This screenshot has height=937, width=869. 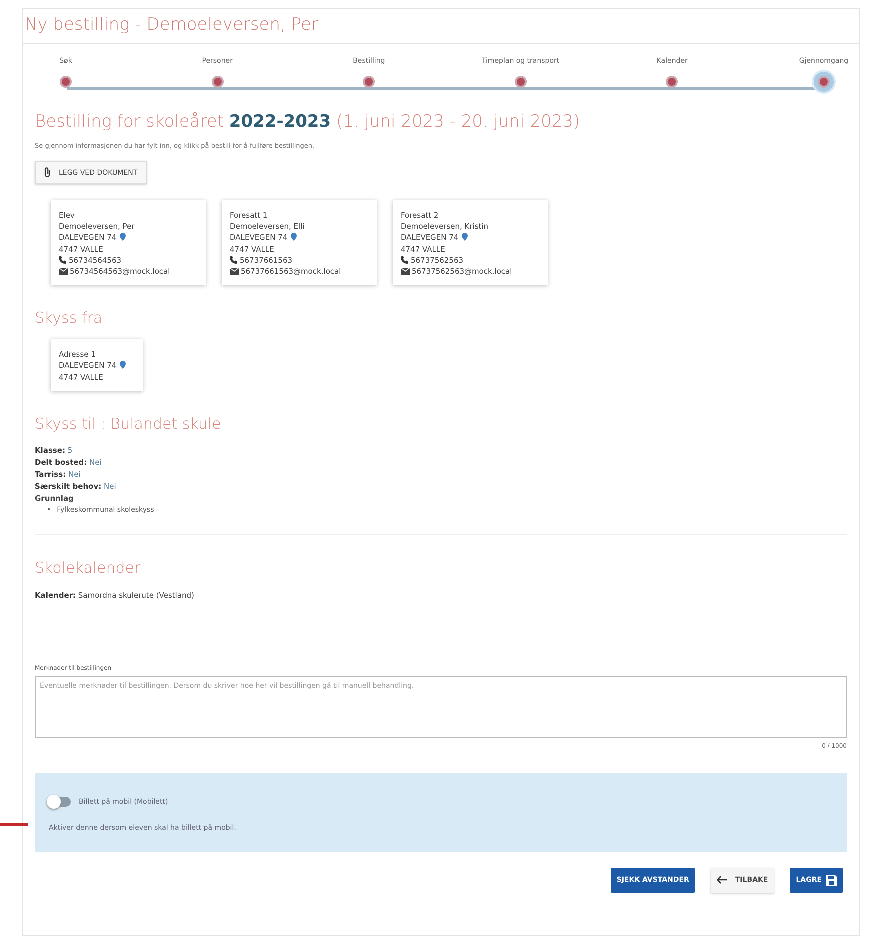 What do you see at coordinates (308, 122) in the screenshot?
I see `order-heading: Bestilling for skoleåret 2022-2023 (1. juni 2023 - 20. juni 2023)` at bounding box center [308, 122].